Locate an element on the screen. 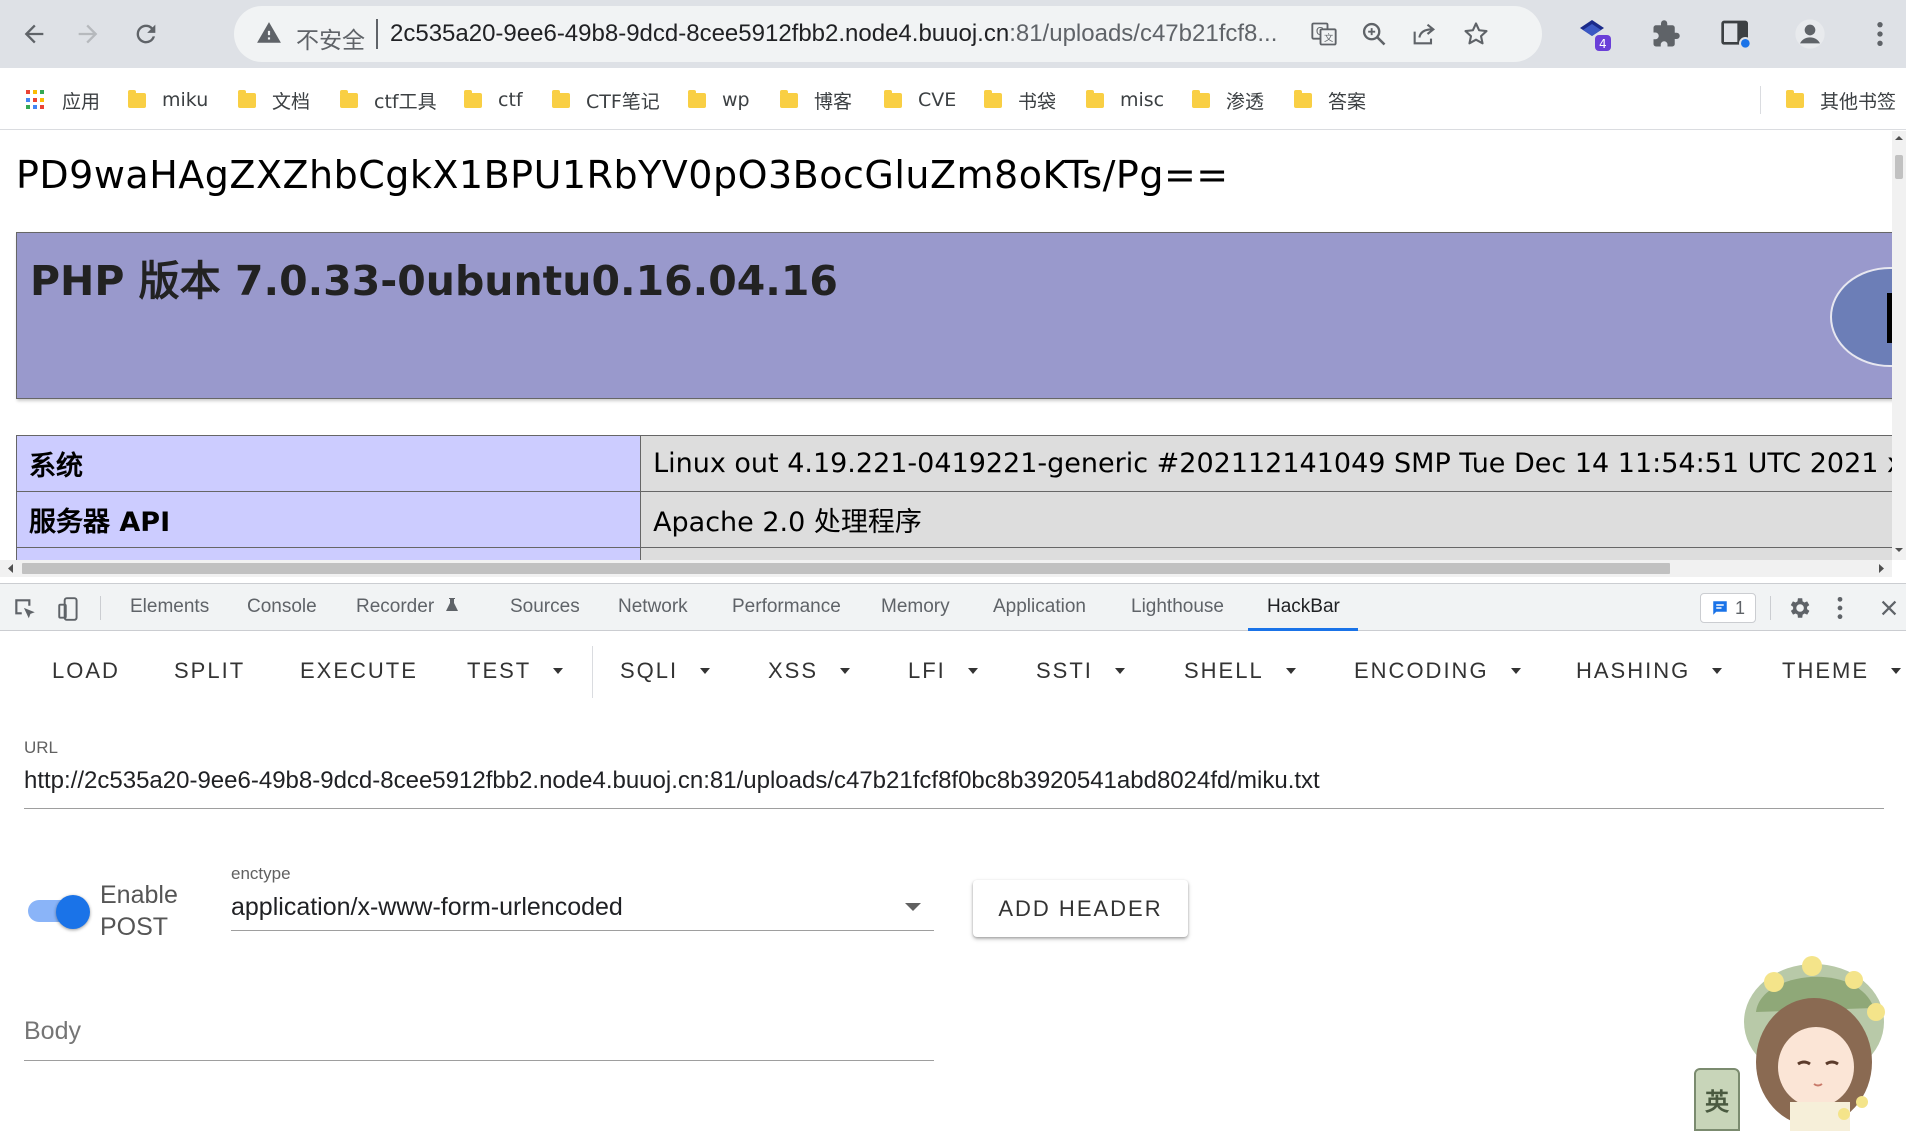  bookmark-other: 其他书签 is located at coordinates (1841, 100).